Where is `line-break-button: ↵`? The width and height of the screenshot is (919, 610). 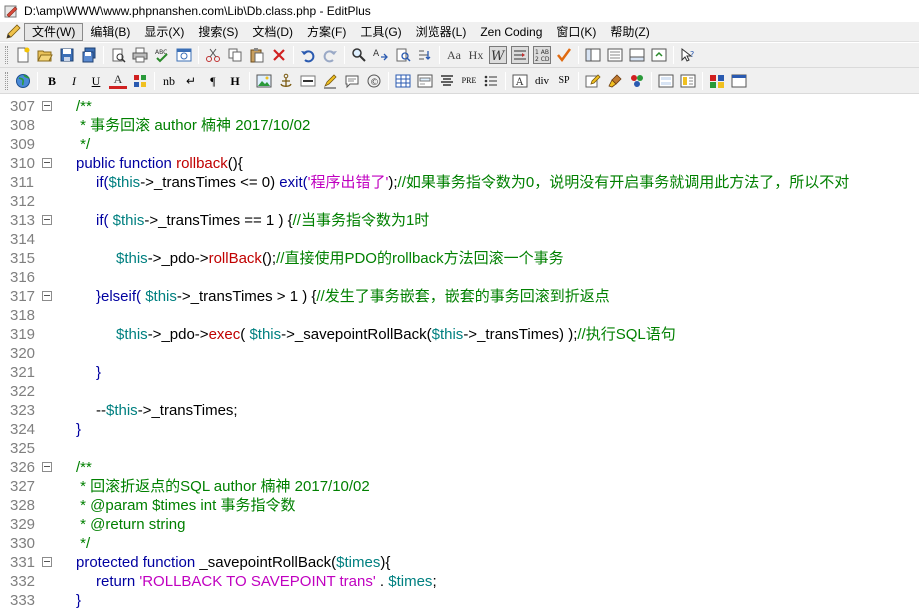
line-break-button: ↵ is located at coordinates (191, 81).